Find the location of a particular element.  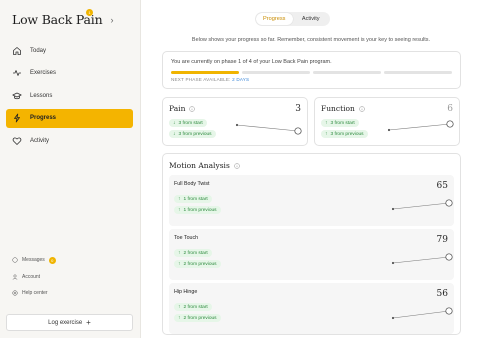

pain-value: 3 is located at coordinates (298, 109).